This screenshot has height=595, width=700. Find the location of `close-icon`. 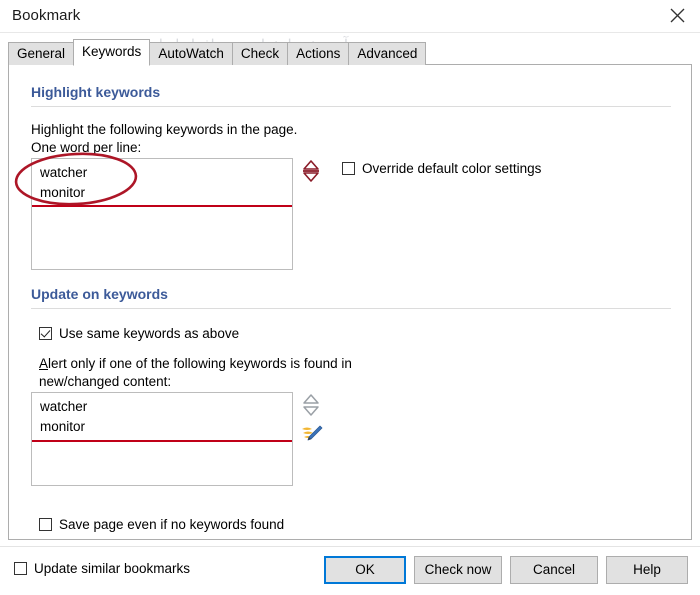

close-icon is located at coordinates (677, 15).